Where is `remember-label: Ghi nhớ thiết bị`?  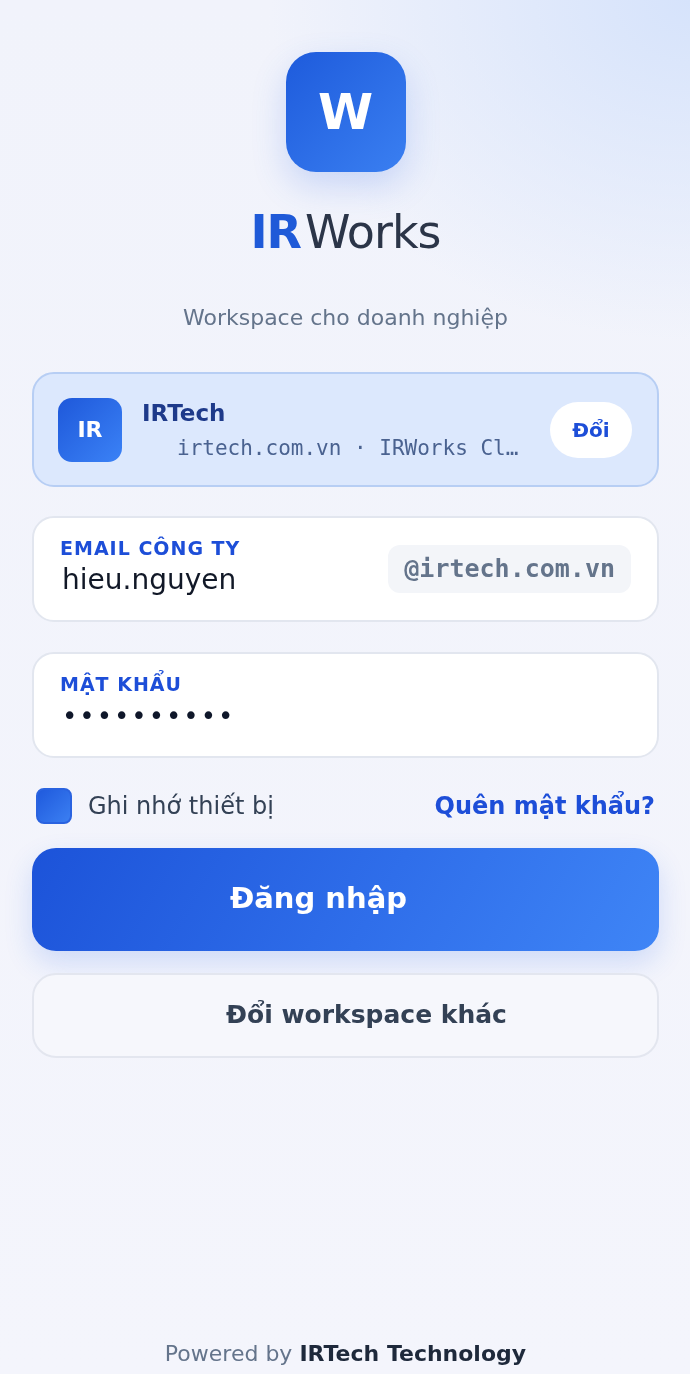
remember-label: Ghi nhớ thiết bị is located at coordinates (181, 806).